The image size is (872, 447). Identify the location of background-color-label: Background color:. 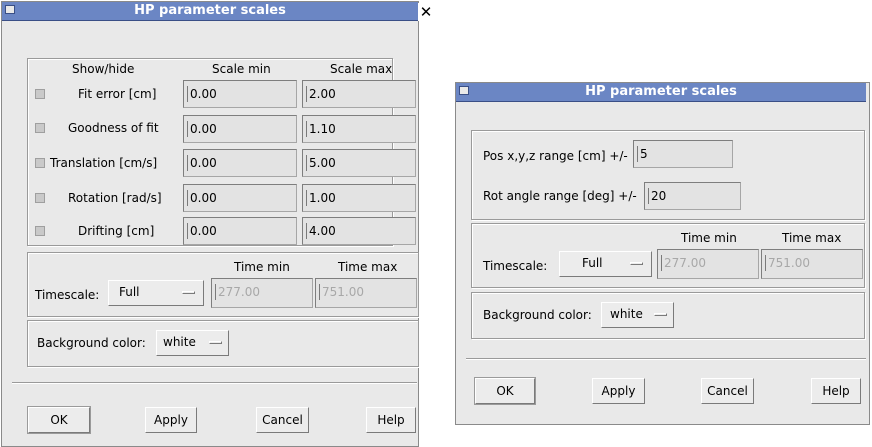
(91, 343).